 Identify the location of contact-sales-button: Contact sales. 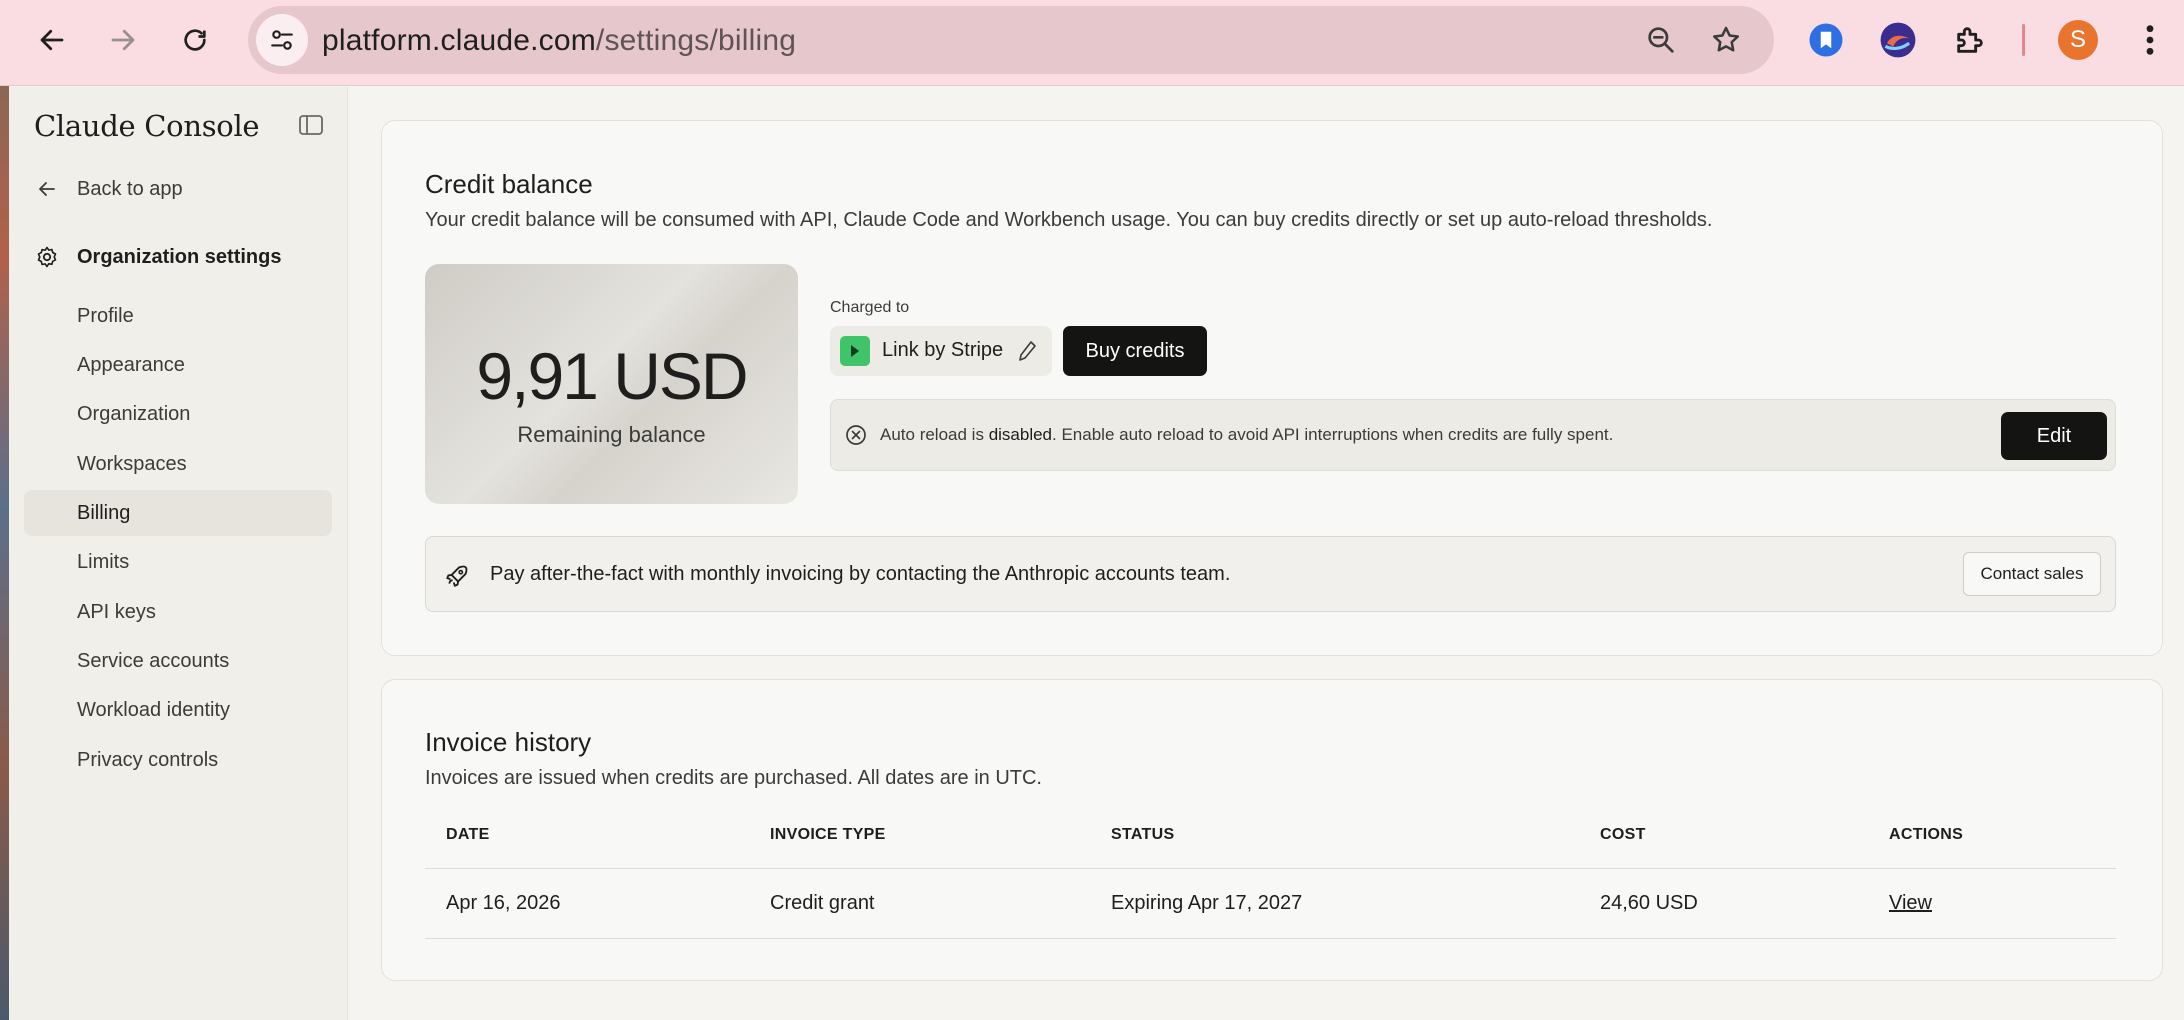
(2032, 574).